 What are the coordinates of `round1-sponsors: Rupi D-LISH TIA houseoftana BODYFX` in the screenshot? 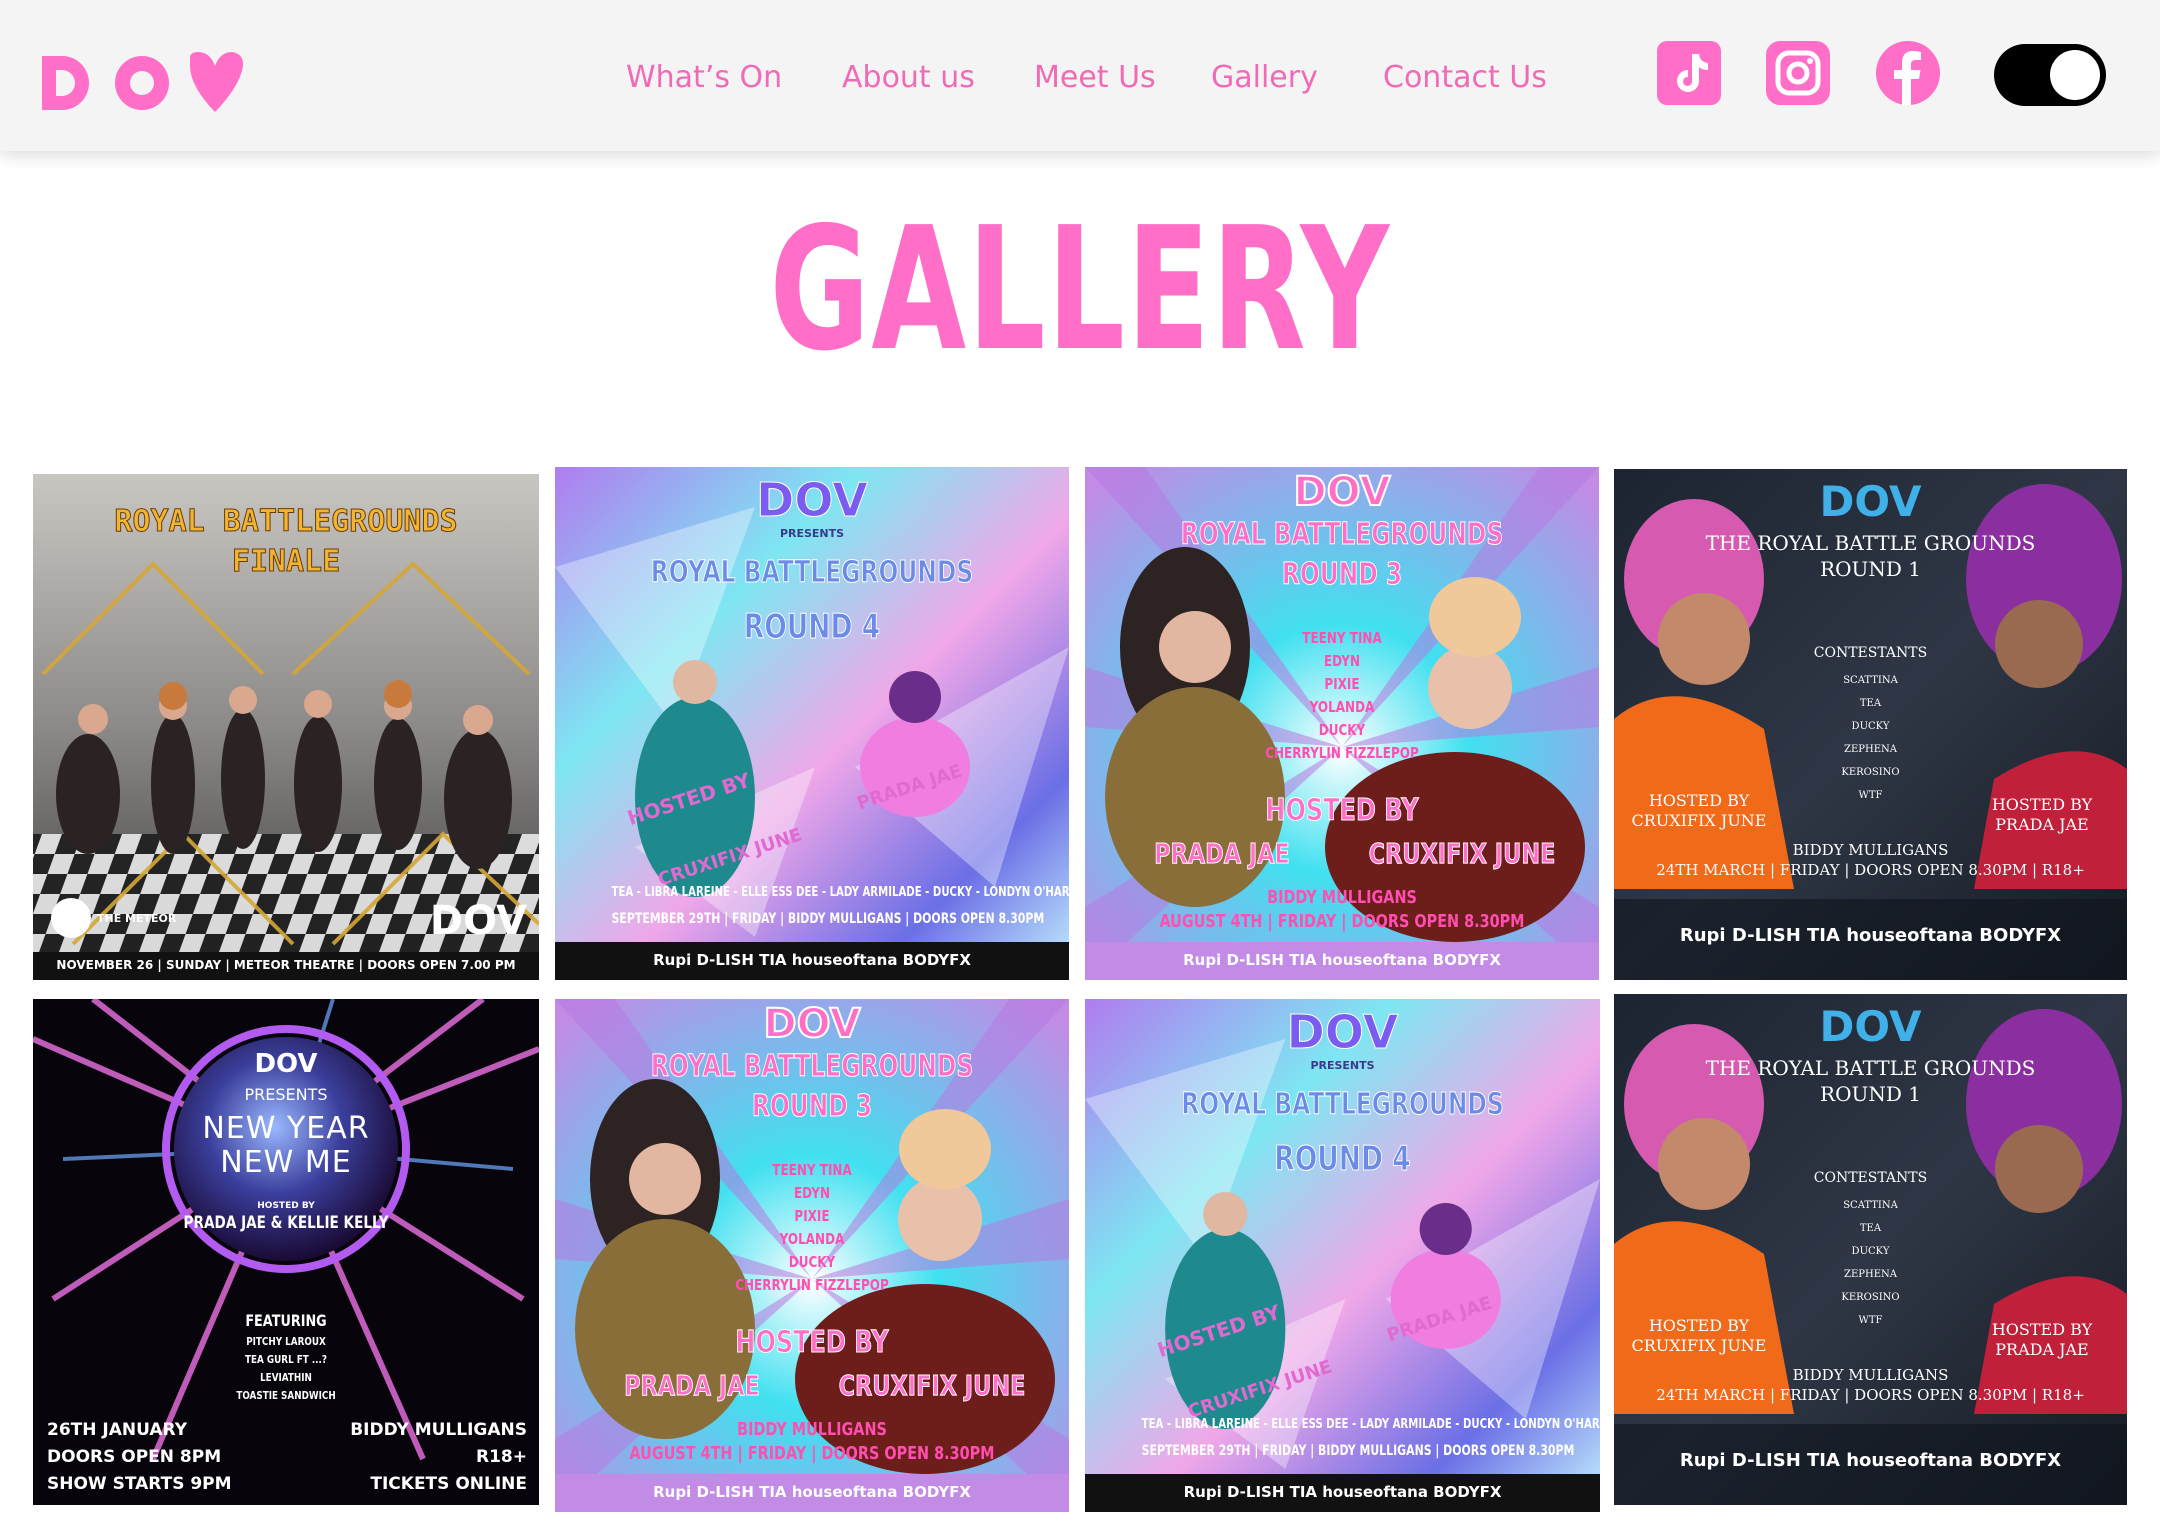 It's located at (1870, 935).